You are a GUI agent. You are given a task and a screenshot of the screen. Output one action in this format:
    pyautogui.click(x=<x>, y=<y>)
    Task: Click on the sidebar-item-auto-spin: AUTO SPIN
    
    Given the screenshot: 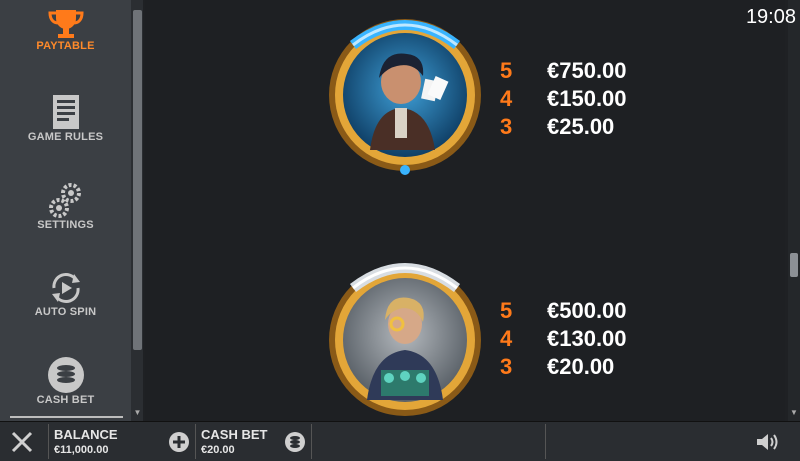 What is the action you would take?
    pyautogui.click(x=65, y=294)
    